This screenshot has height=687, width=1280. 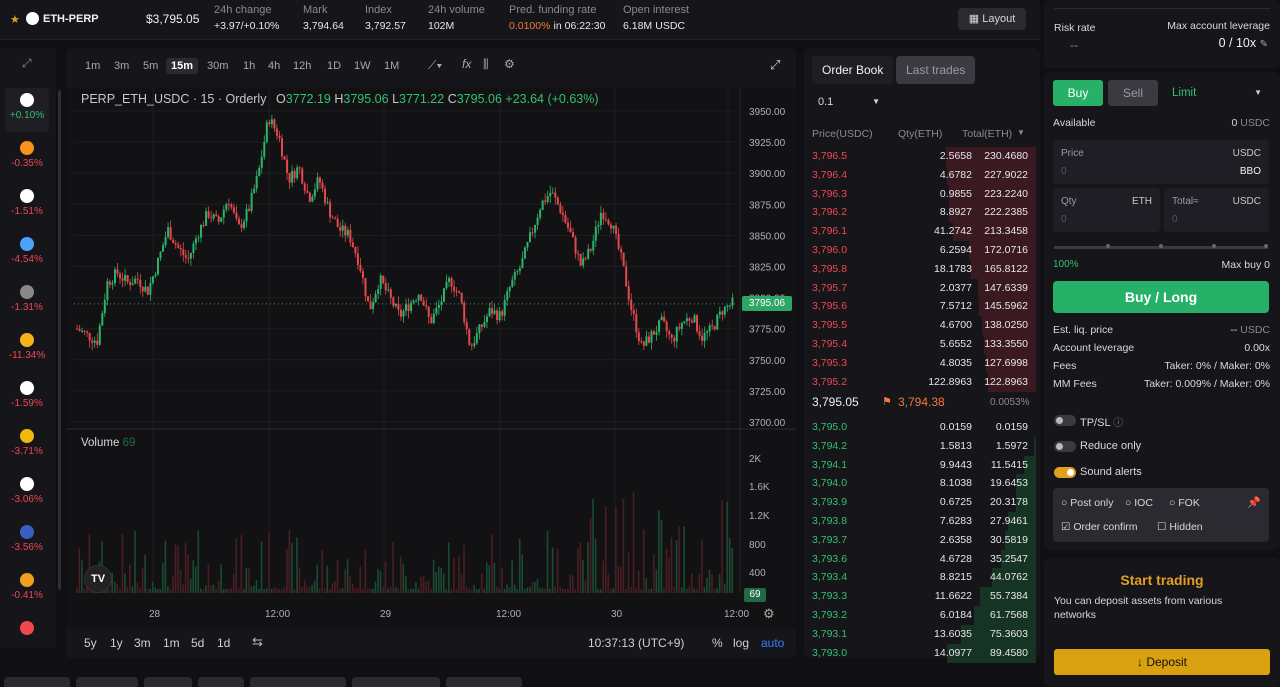 What do you see at coordinates (1161, 246) in the screenshot?
I see `qty-slider` at bounding box center [1161, 246].